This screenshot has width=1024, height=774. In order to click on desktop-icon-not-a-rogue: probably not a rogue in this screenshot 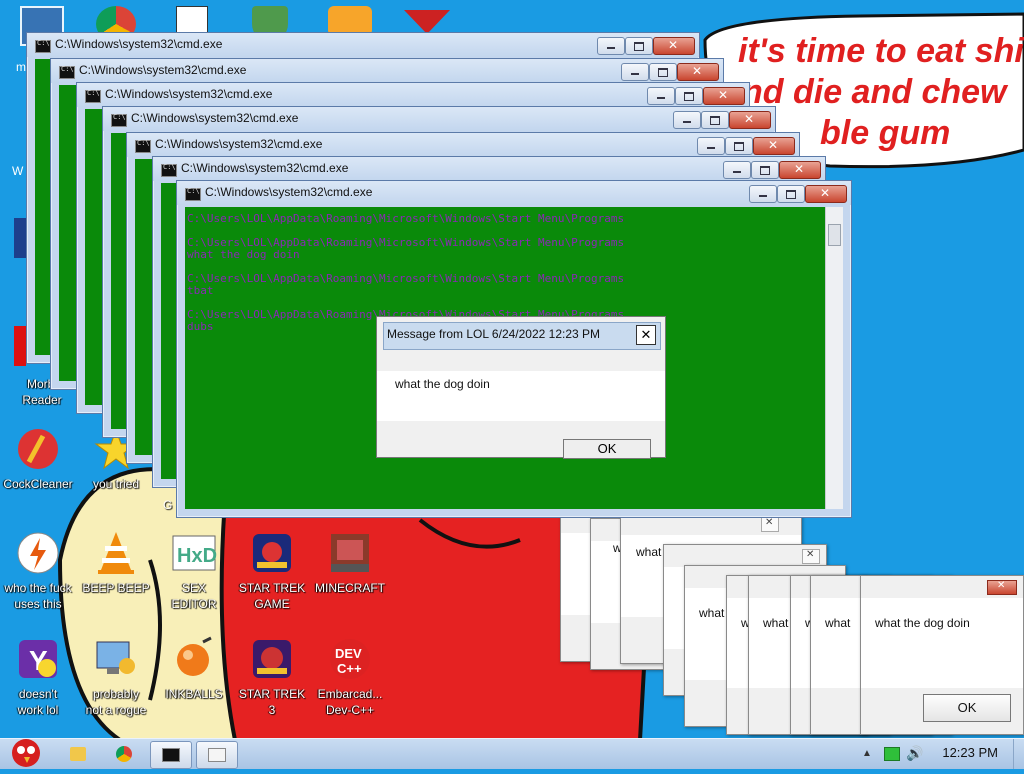, I will do `click(116, 677)`.